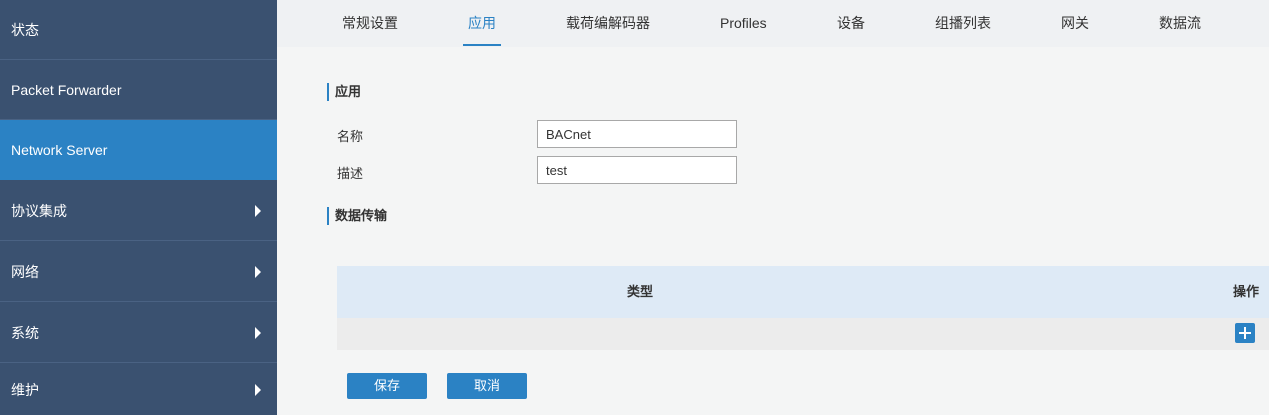  What do you see at coordinates (138, 30) in the screenshot?
I see `sidebar-item-status: 状态` at bounding box center [138, 30].